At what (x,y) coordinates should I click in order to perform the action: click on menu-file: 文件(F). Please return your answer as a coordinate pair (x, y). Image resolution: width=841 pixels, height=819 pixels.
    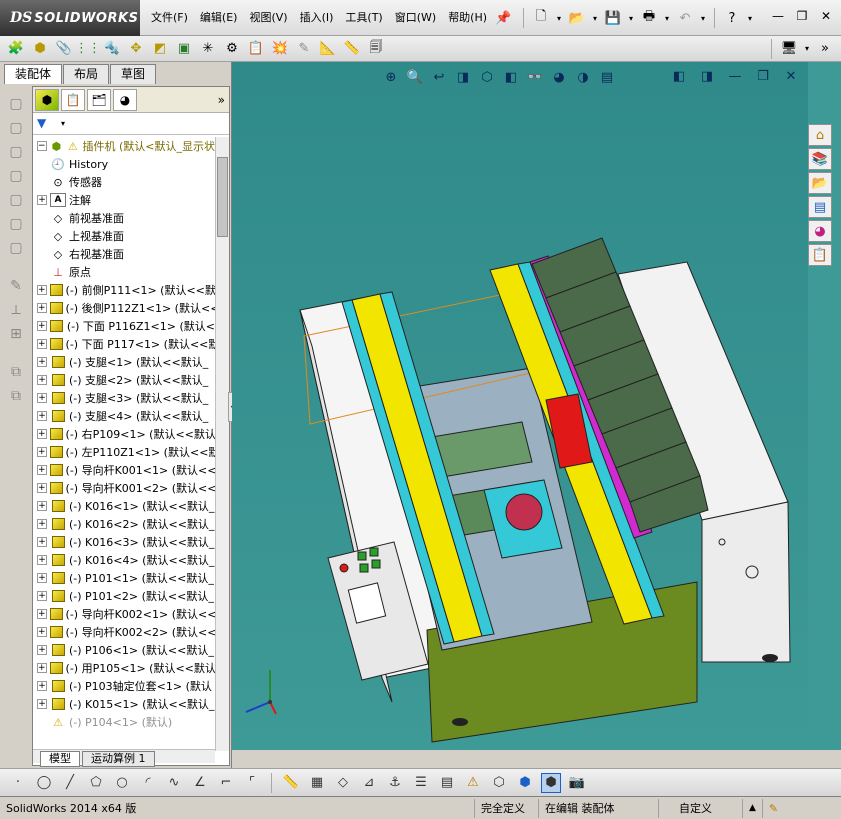
    Looking at the image, I should click on (169, 18).